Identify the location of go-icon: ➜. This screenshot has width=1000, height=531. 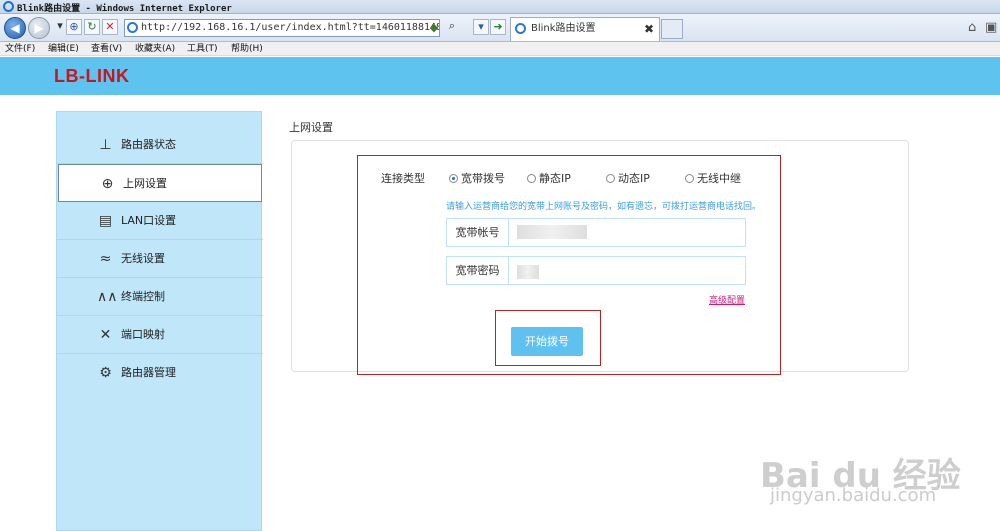
(498, 27).